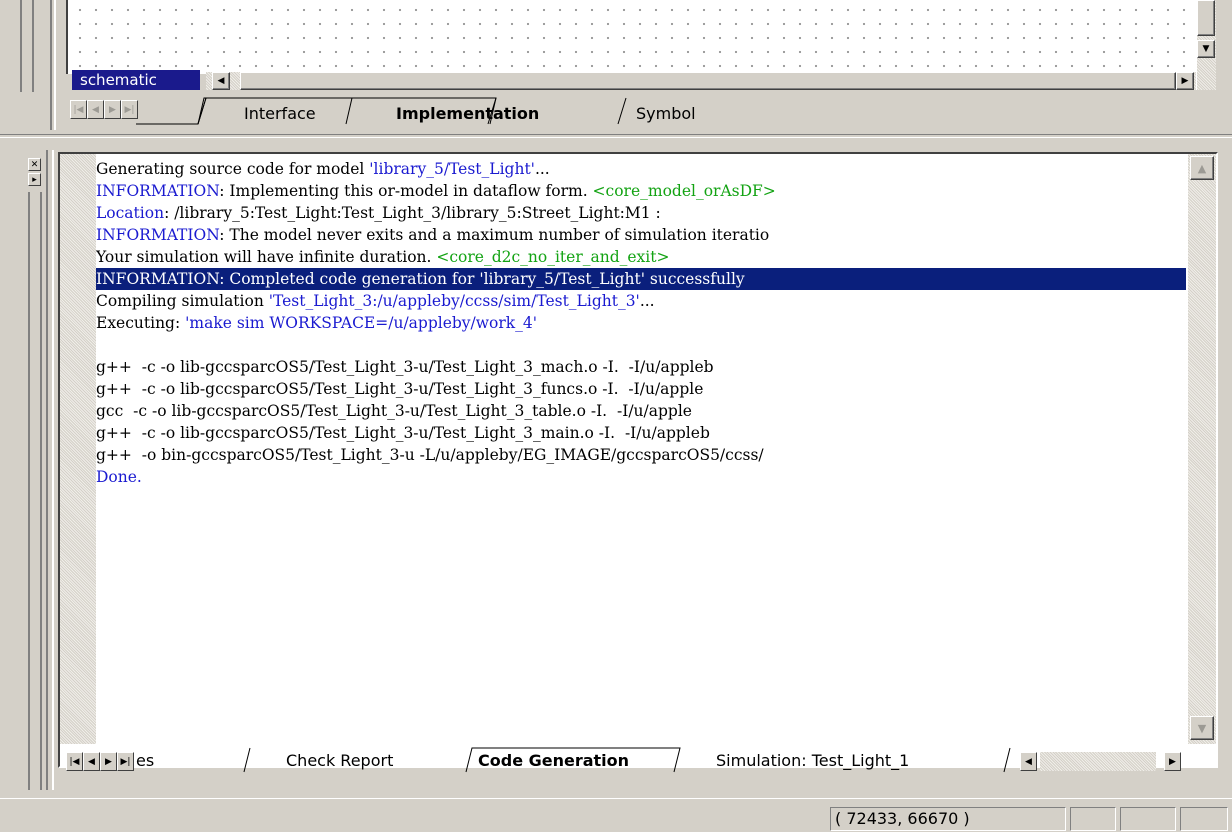 This screenshot has width=1232, height=832. I want to click on tab-check-report: Check Report, so click(339, 760).